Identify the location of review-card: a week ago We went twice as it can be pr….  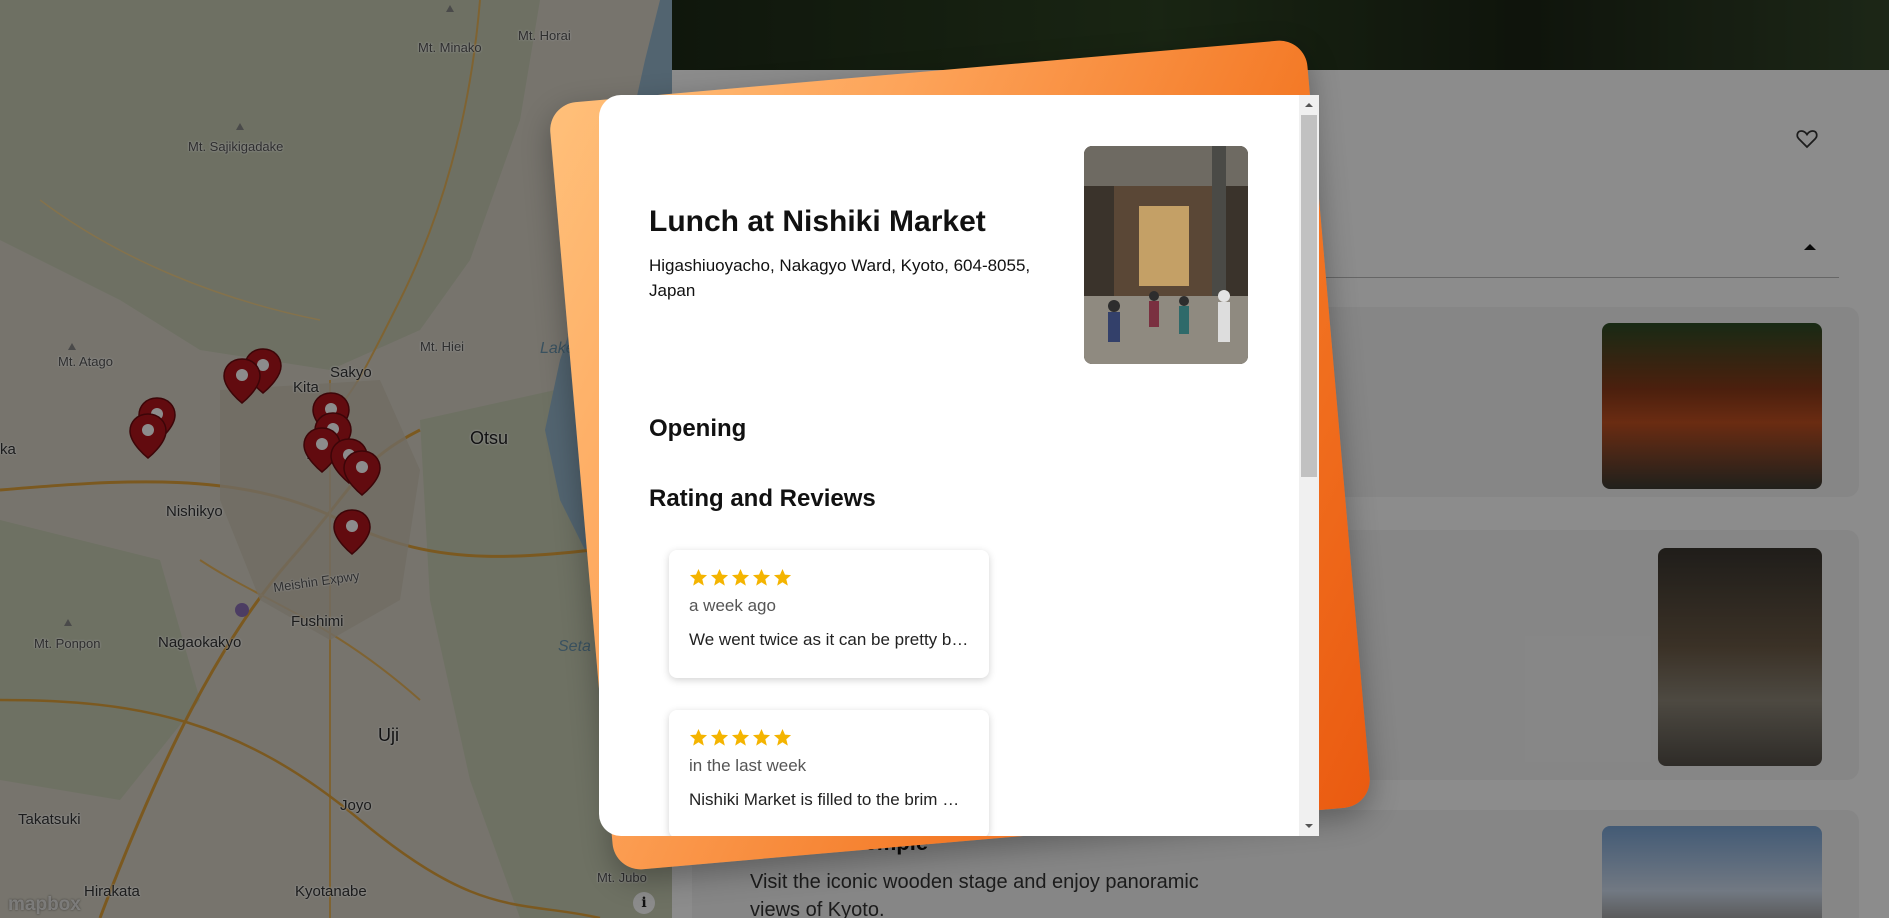
(829, 614).